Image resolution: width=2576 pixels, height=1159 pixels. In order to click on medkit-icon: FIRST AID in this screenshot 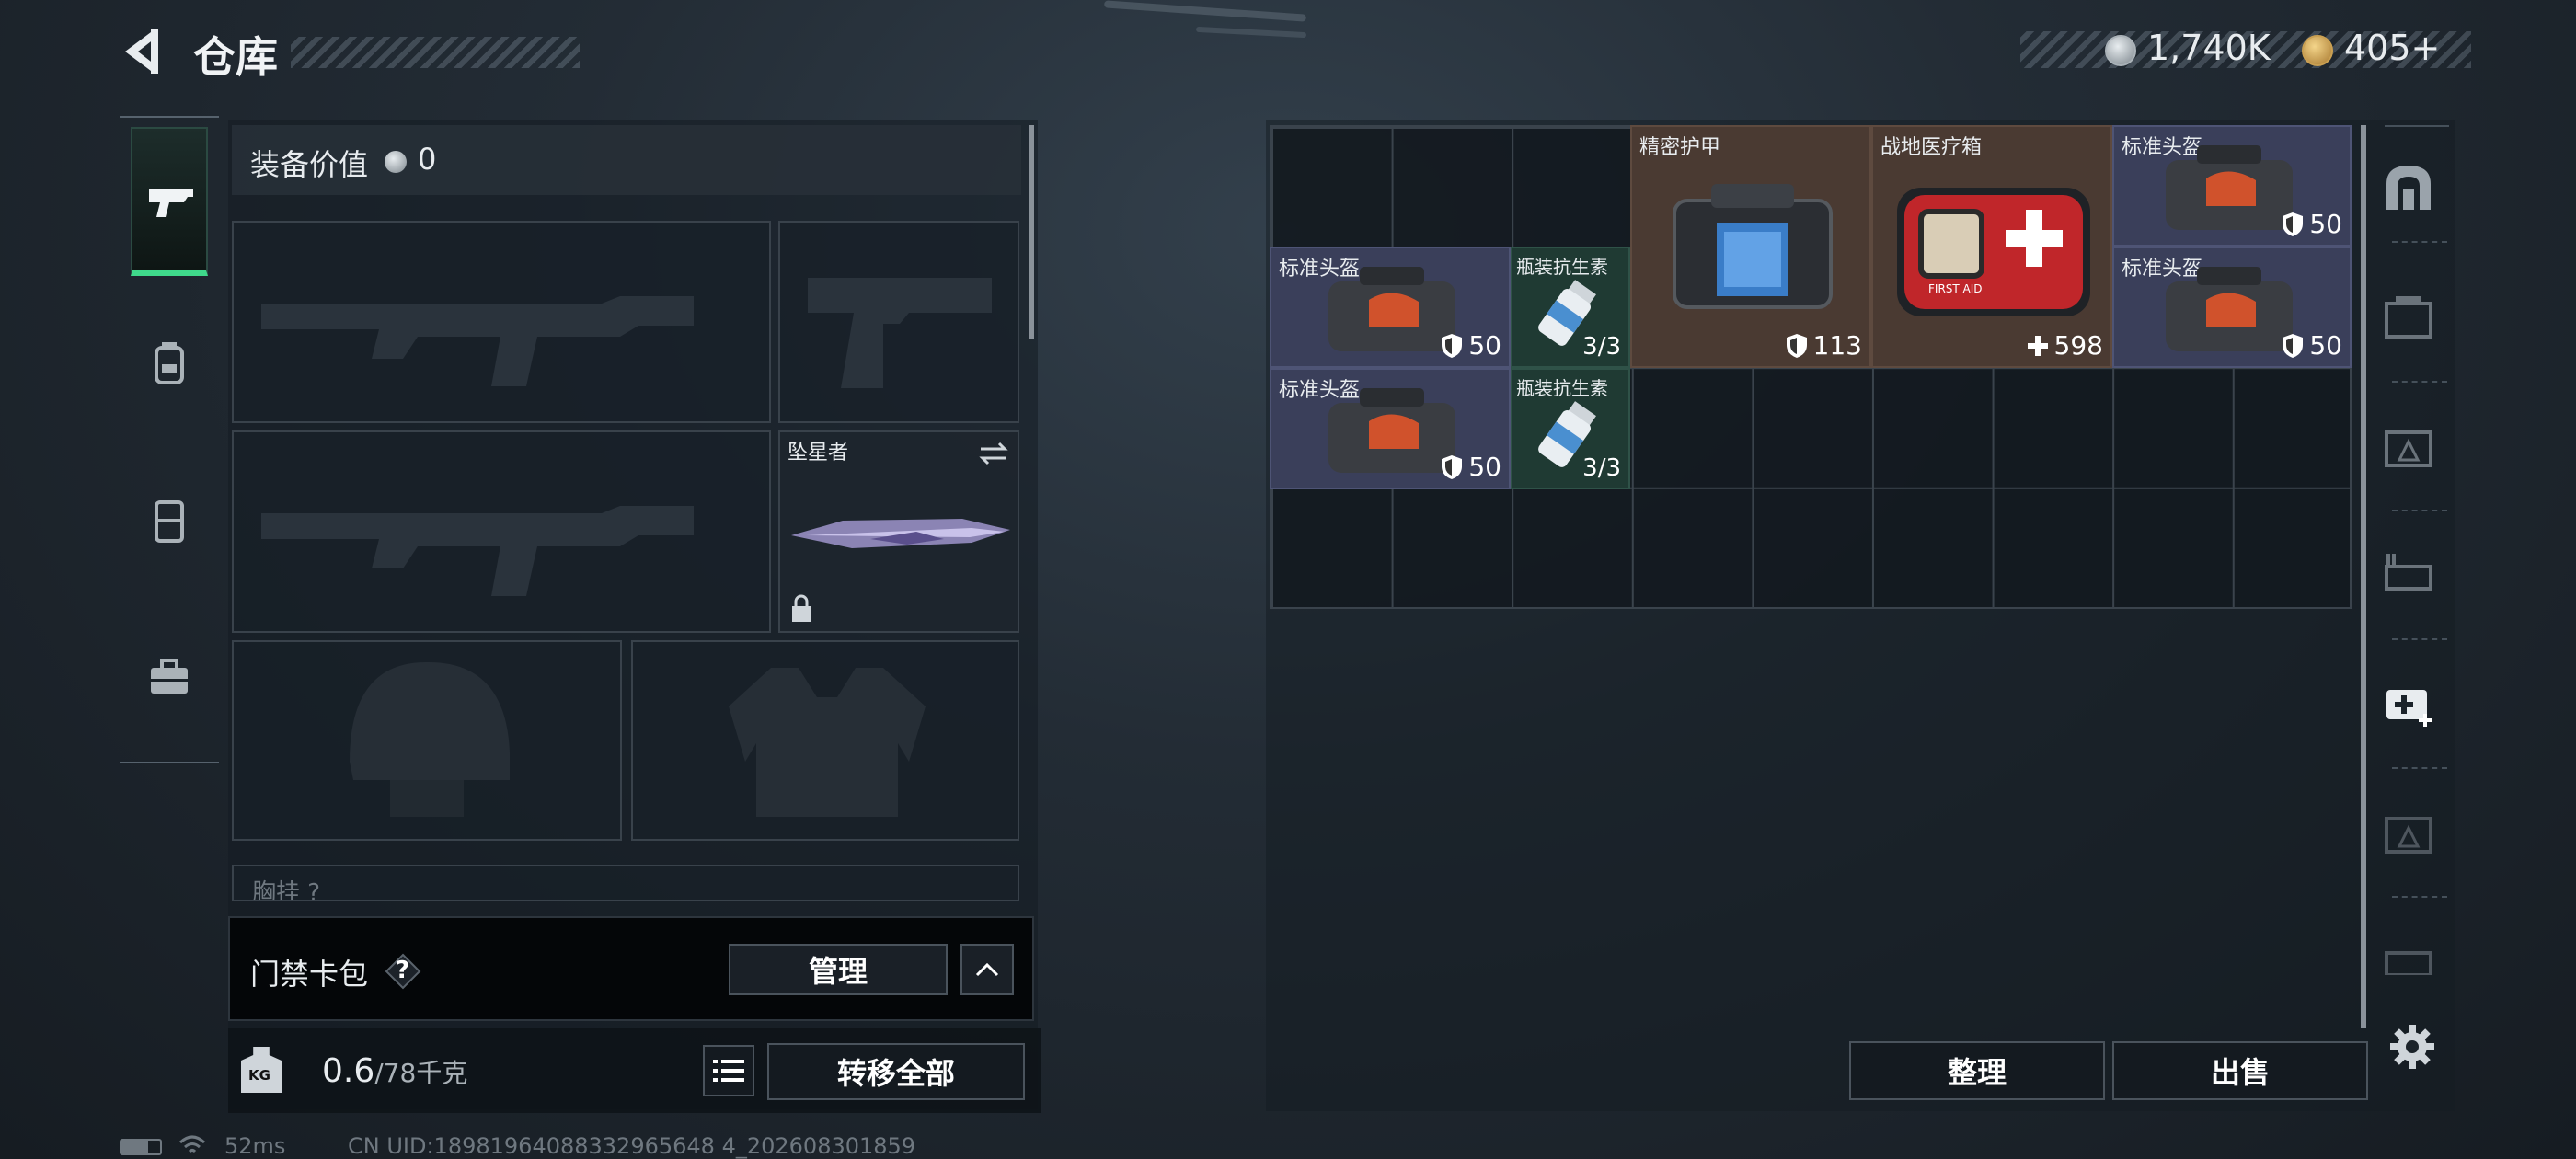, I will do `click(1993, 252)`.